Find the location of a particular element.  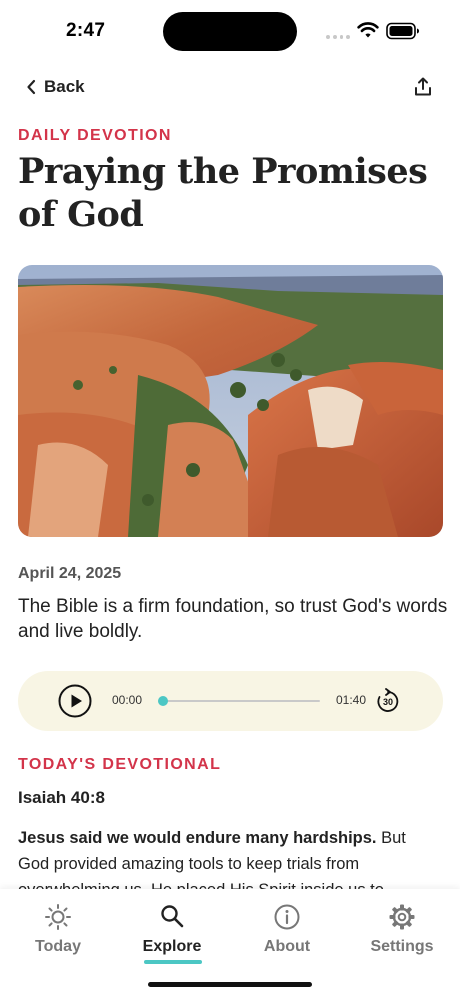

current-time: 00:00 is located at coordinates (127, 700).